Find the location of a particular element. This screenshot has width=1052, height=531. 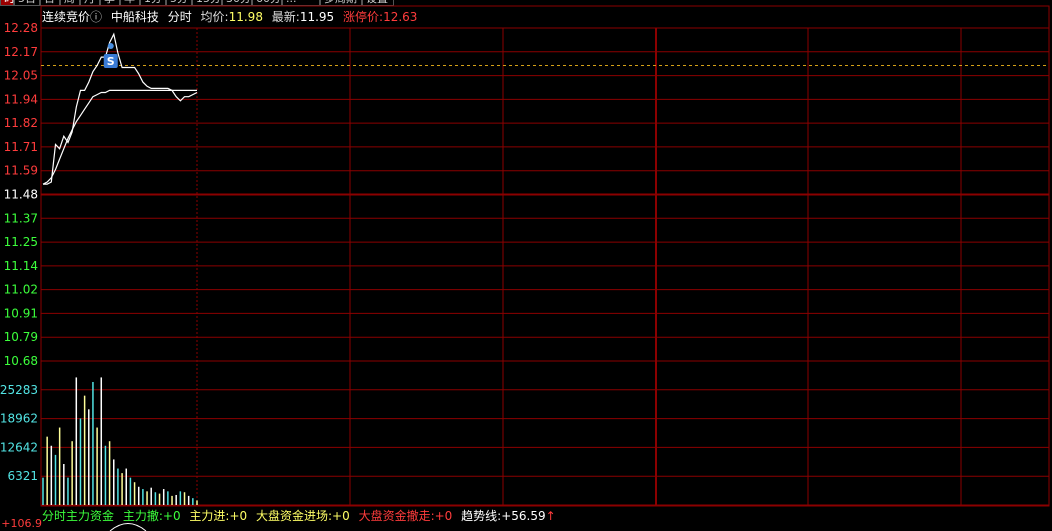

trend-line-label: 趋势线: is located at coordinates (481, 516).